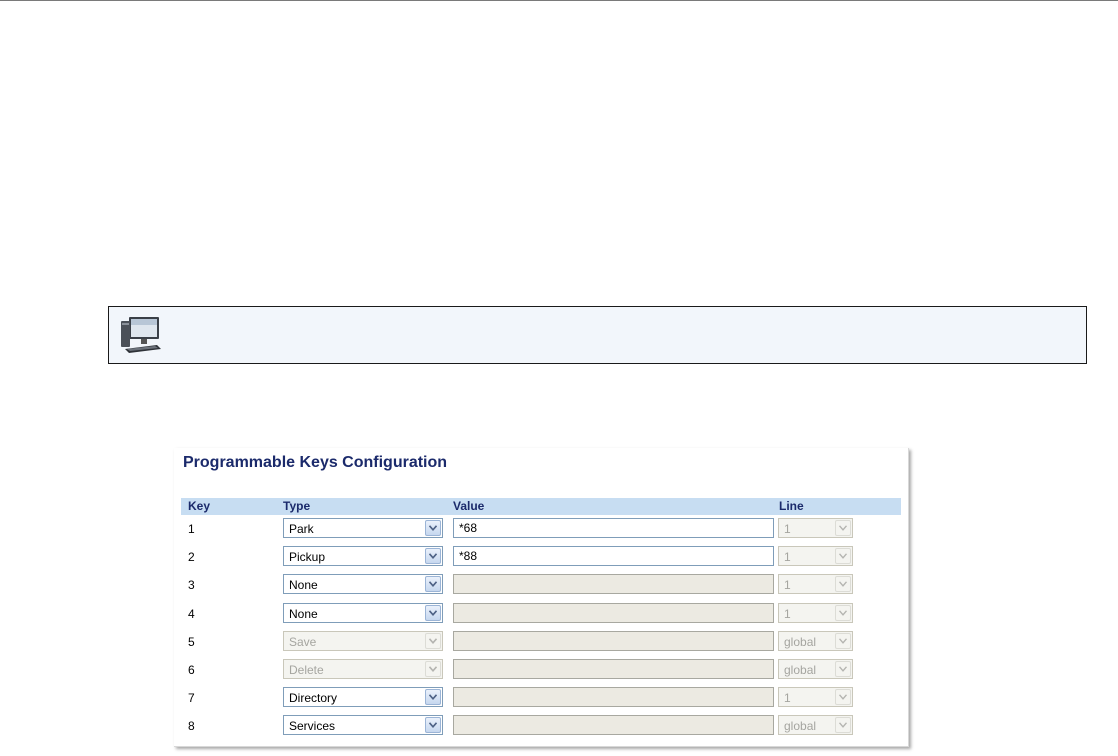  Describe the element at coordinates (191, 614) in the screenshot. I see `key-number: 4` at that location.